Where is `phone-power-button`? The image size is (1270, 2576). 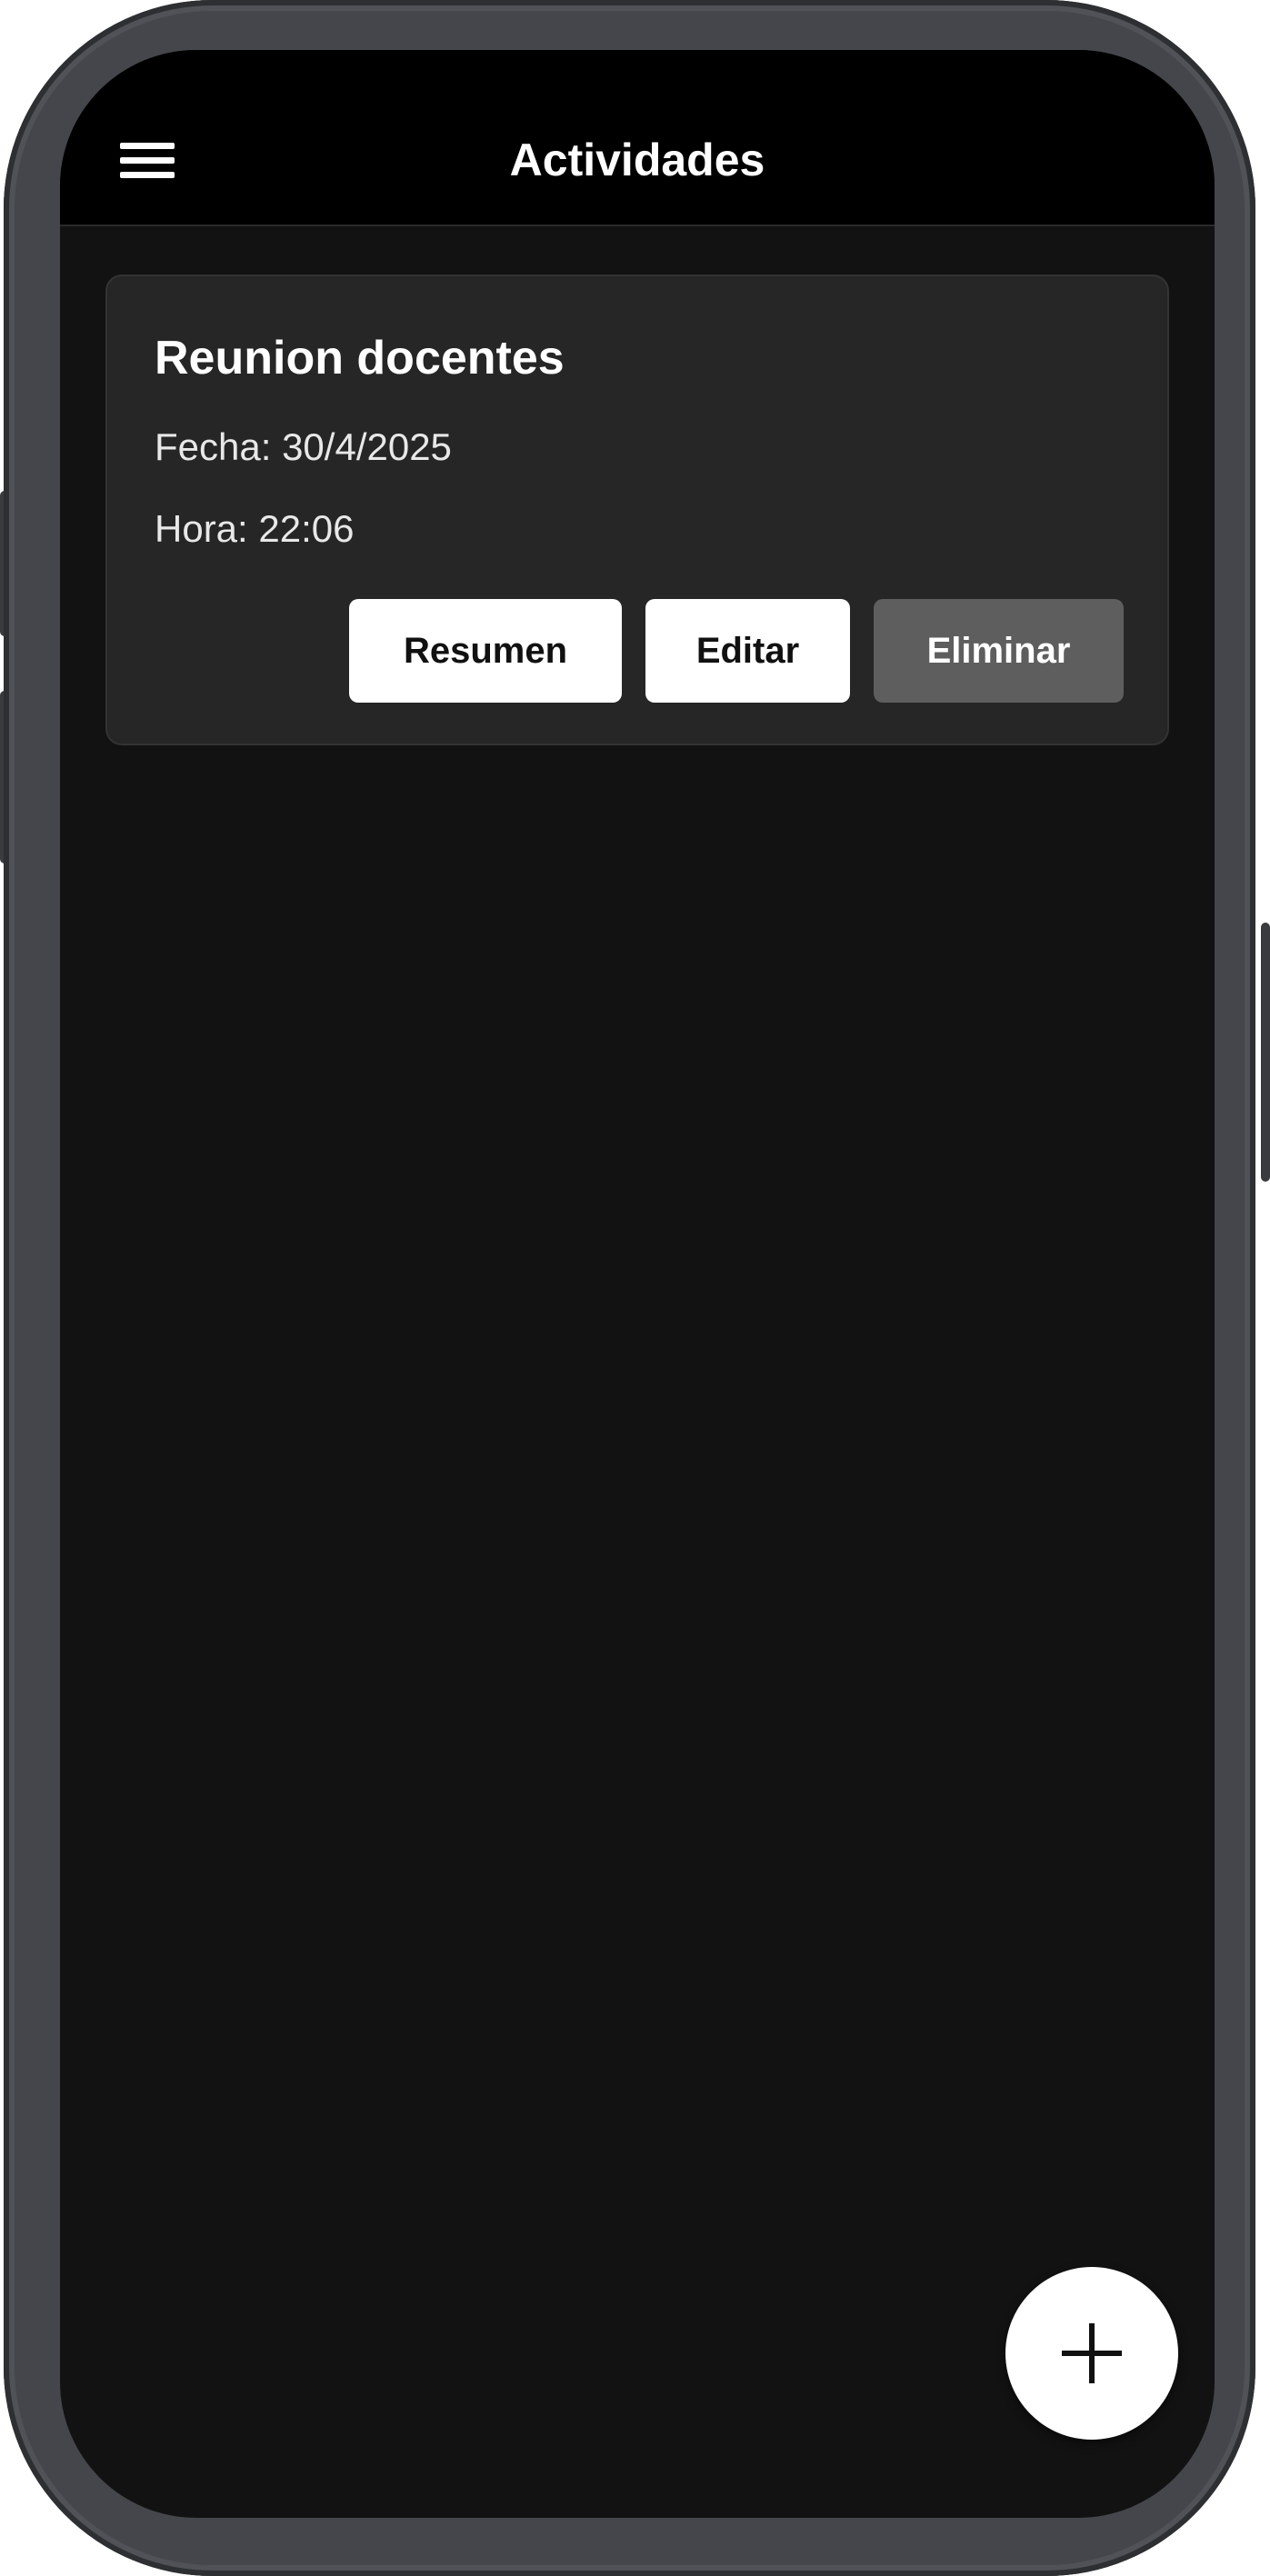 phone-power-button is located at coordinates (1266, 1052).